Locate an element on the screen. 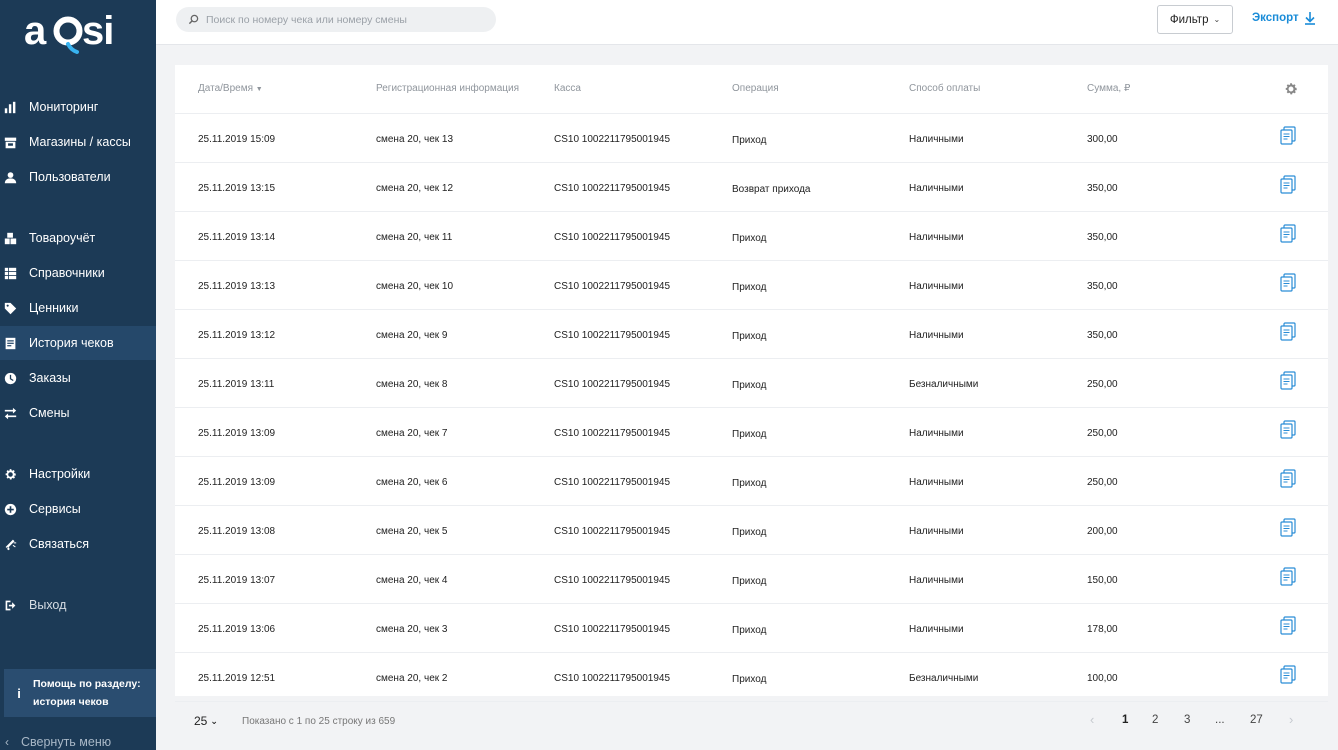 The height and width of the screenshot is (750, 1338). sidebar-item-label: Ценники is located at coordinates (54, 308).